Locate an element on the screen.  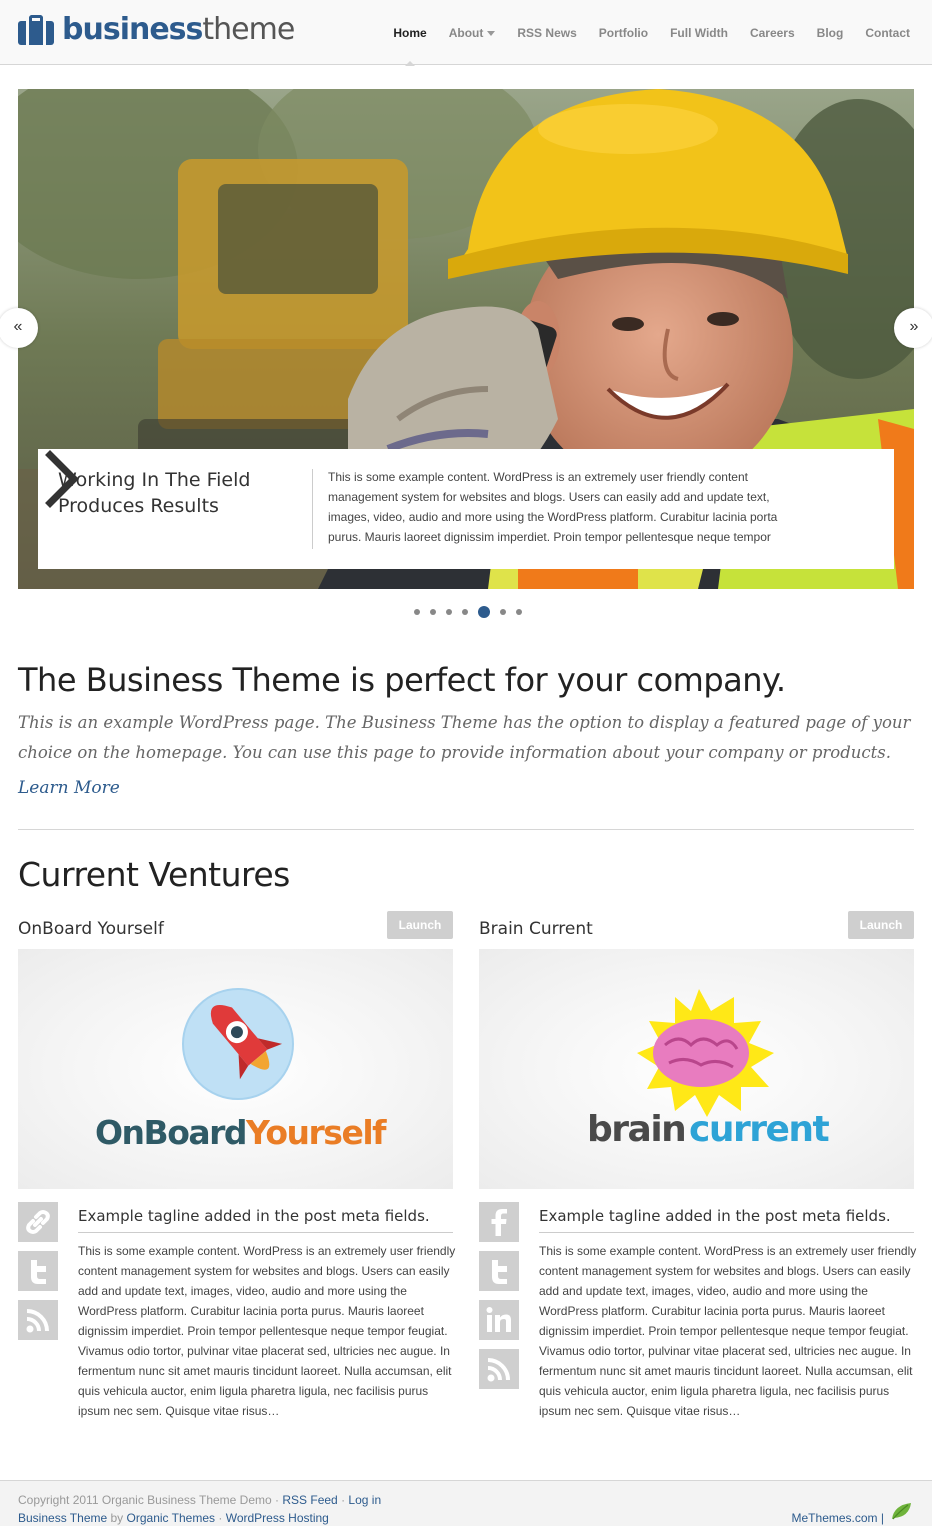
nav-careers: Careers is located at coordinates (772, 32).